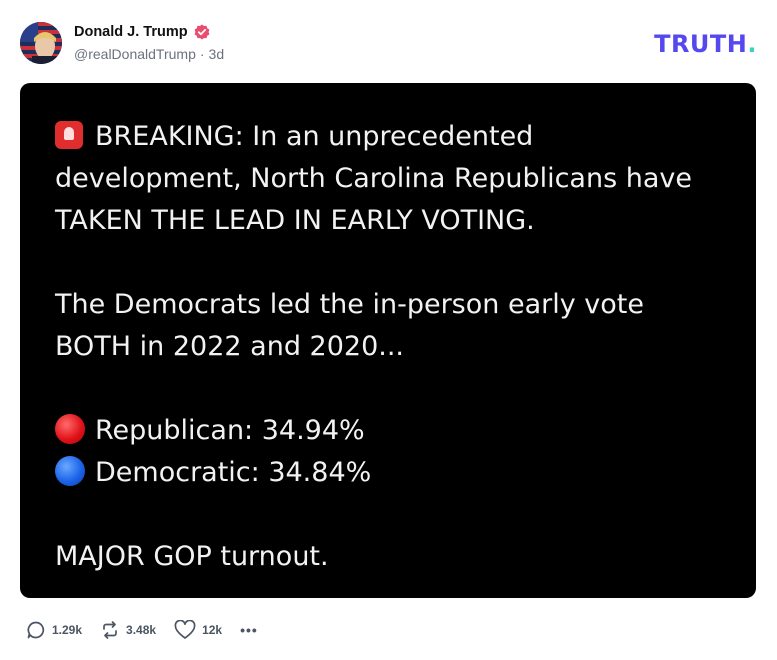  I want to click on retruth-icon, so click(110, 630).